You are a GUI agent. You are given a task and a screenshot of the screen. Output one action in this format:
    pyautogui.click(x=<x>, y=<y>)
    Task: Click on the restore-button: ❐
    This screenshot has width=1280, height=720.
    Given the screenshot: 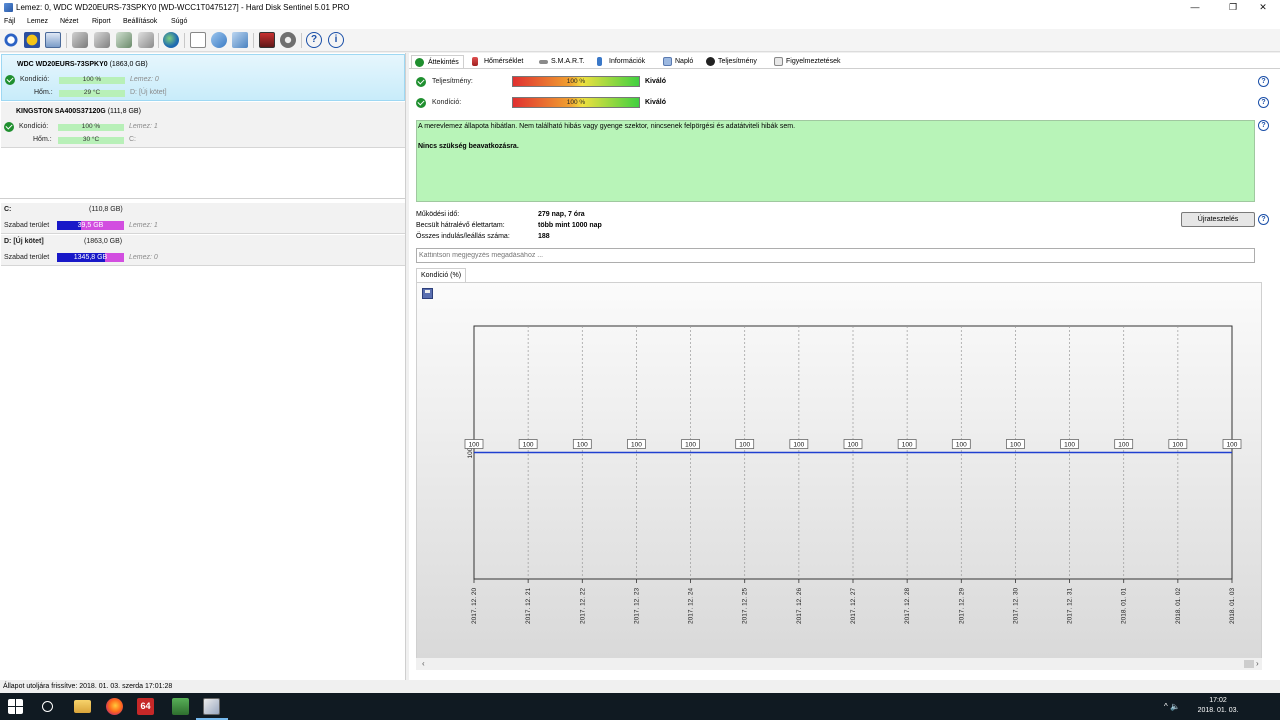 What is the action you would take?
    pyautogui.click(x=1233, y=7)
    